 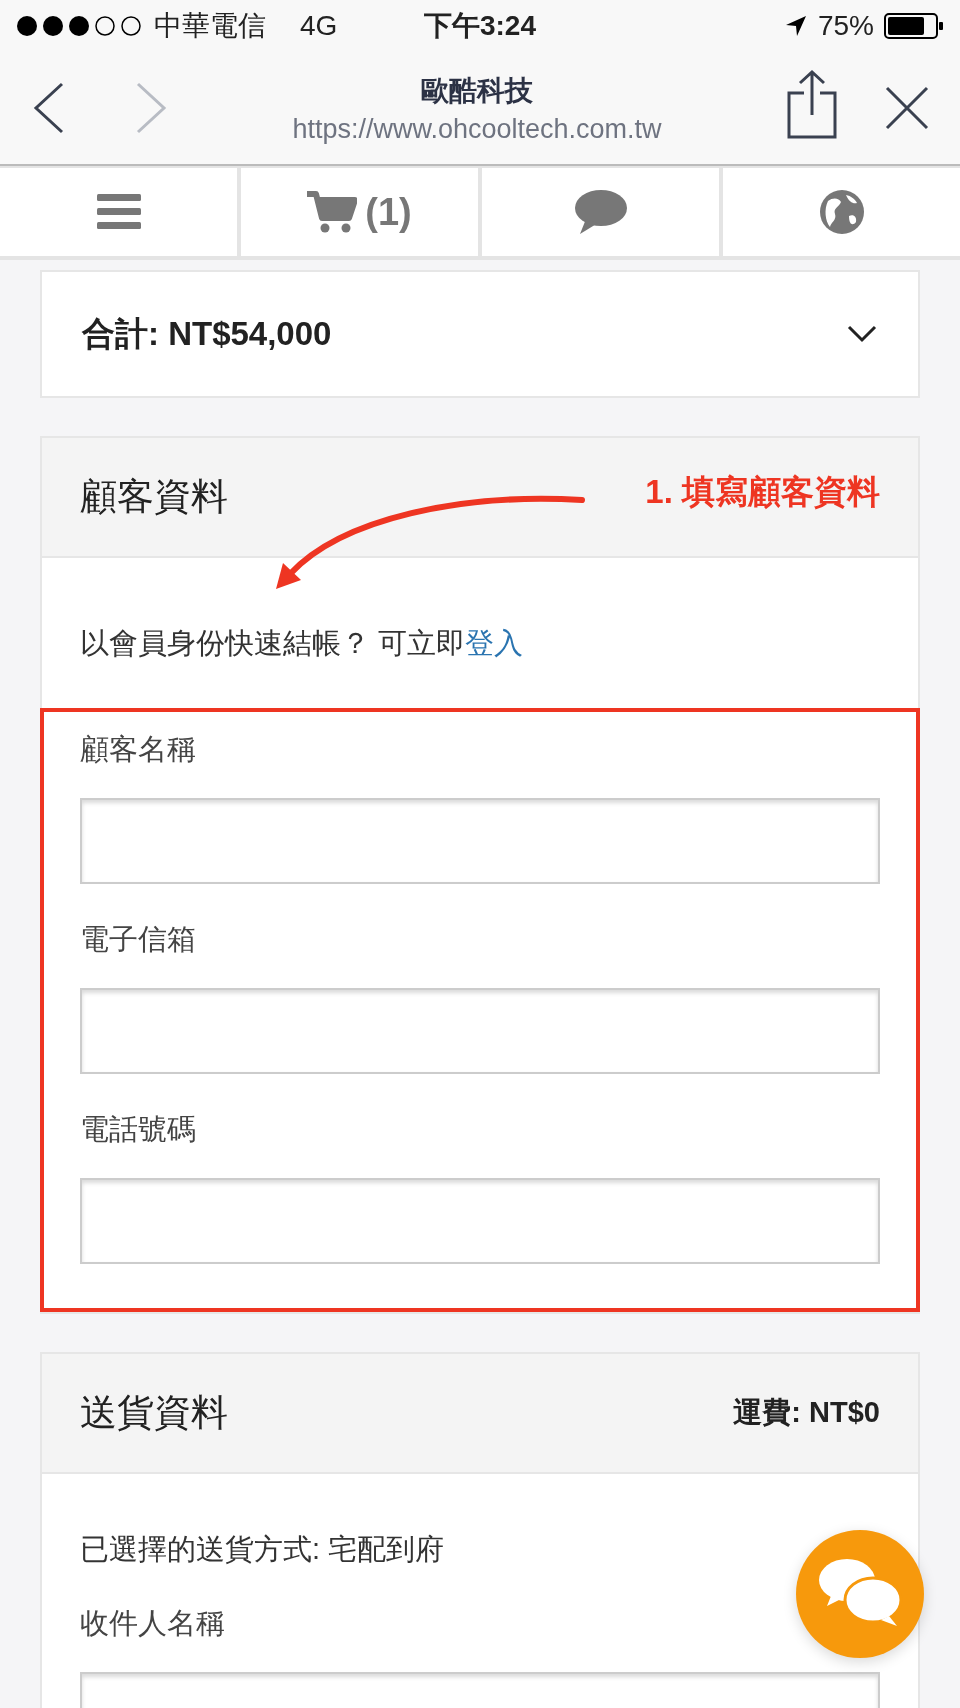 I want to click on globe-icon, so click(x=841, y=212).